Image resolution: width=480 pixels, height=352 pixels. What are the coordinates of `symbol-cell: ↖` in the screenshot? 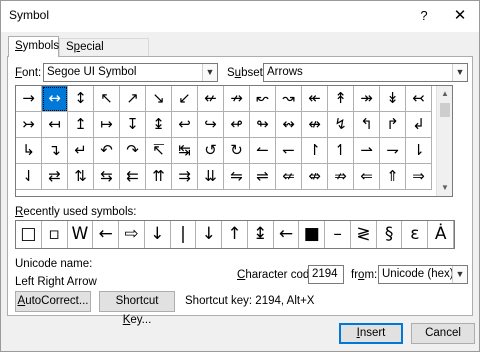 It's located at (107, 99).